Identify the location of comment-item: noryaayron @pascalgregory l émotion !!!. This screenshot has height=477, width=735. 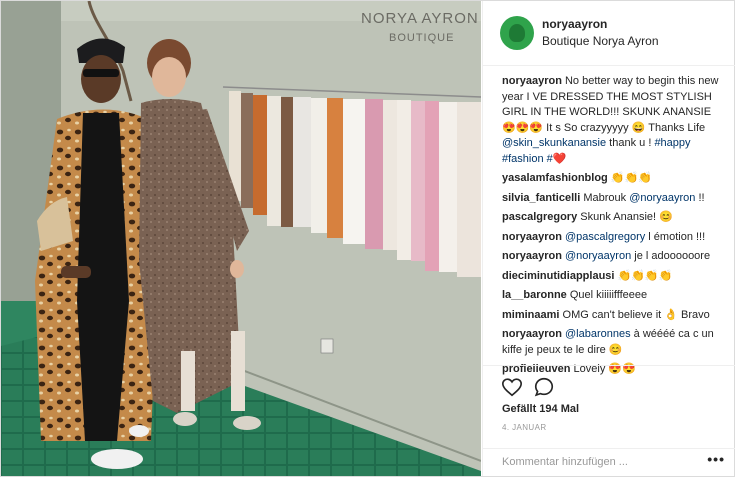
(613, 238).